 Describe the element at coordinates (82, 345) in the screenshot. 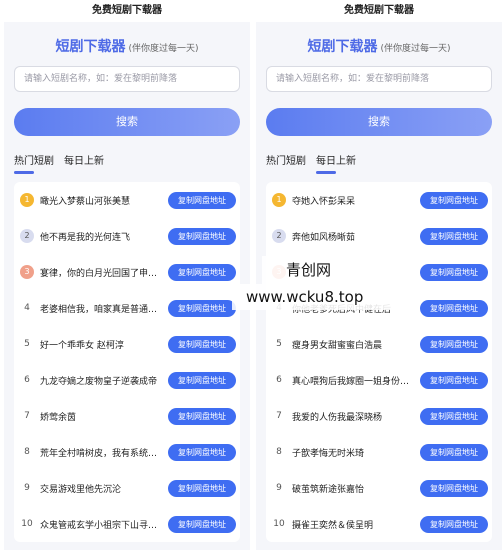

I see `drama-title: 好一个乖乖女 赵柯淳` at that location.